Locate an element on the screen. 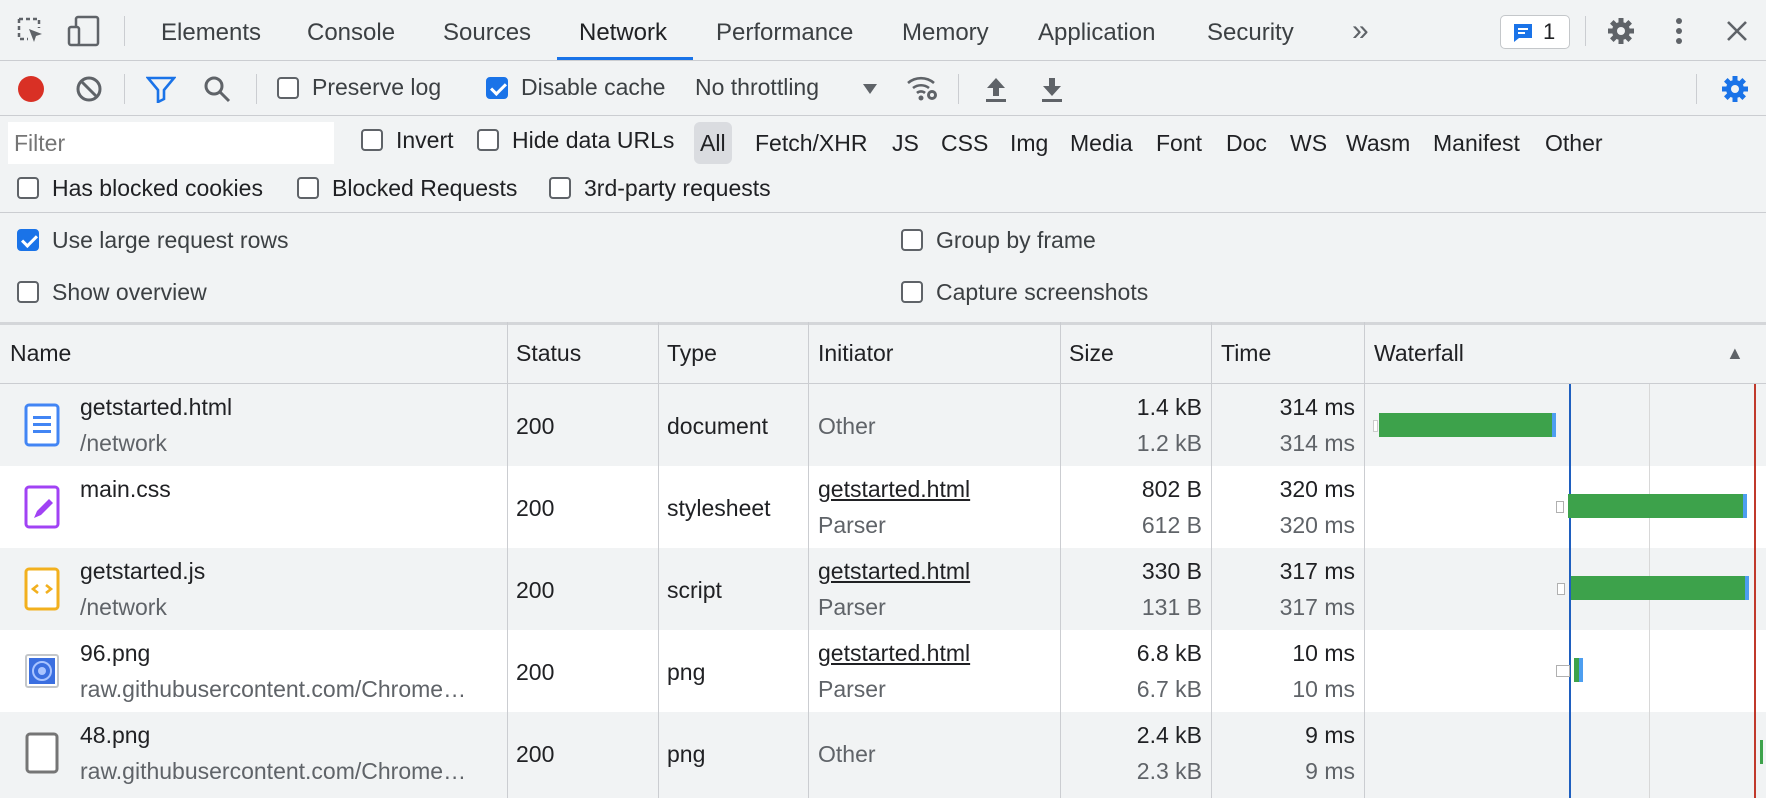 The width and height of the screenshot is (1766, 798). toolbar-divider is located at coordinates (958, 89).